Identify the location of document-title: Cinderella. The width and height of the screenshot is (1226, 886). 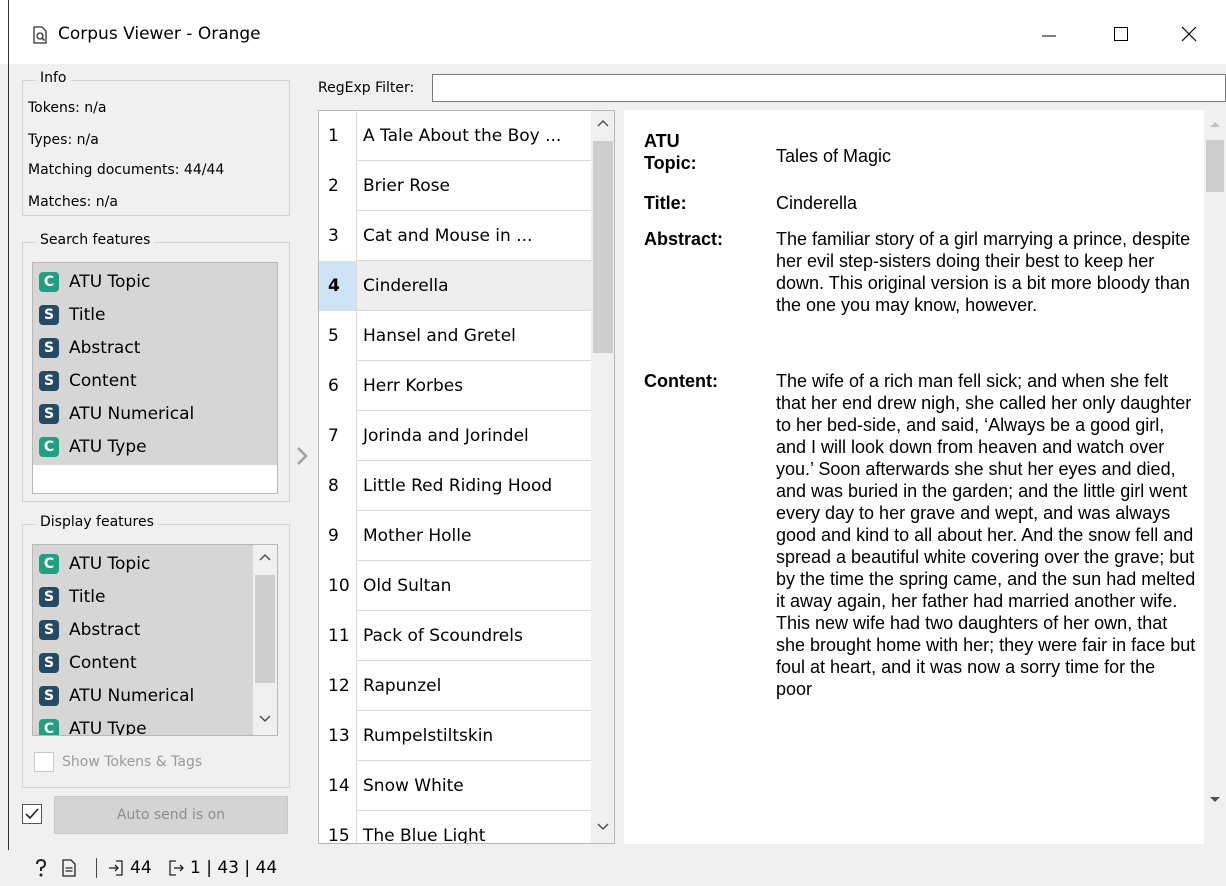
(406, 286).